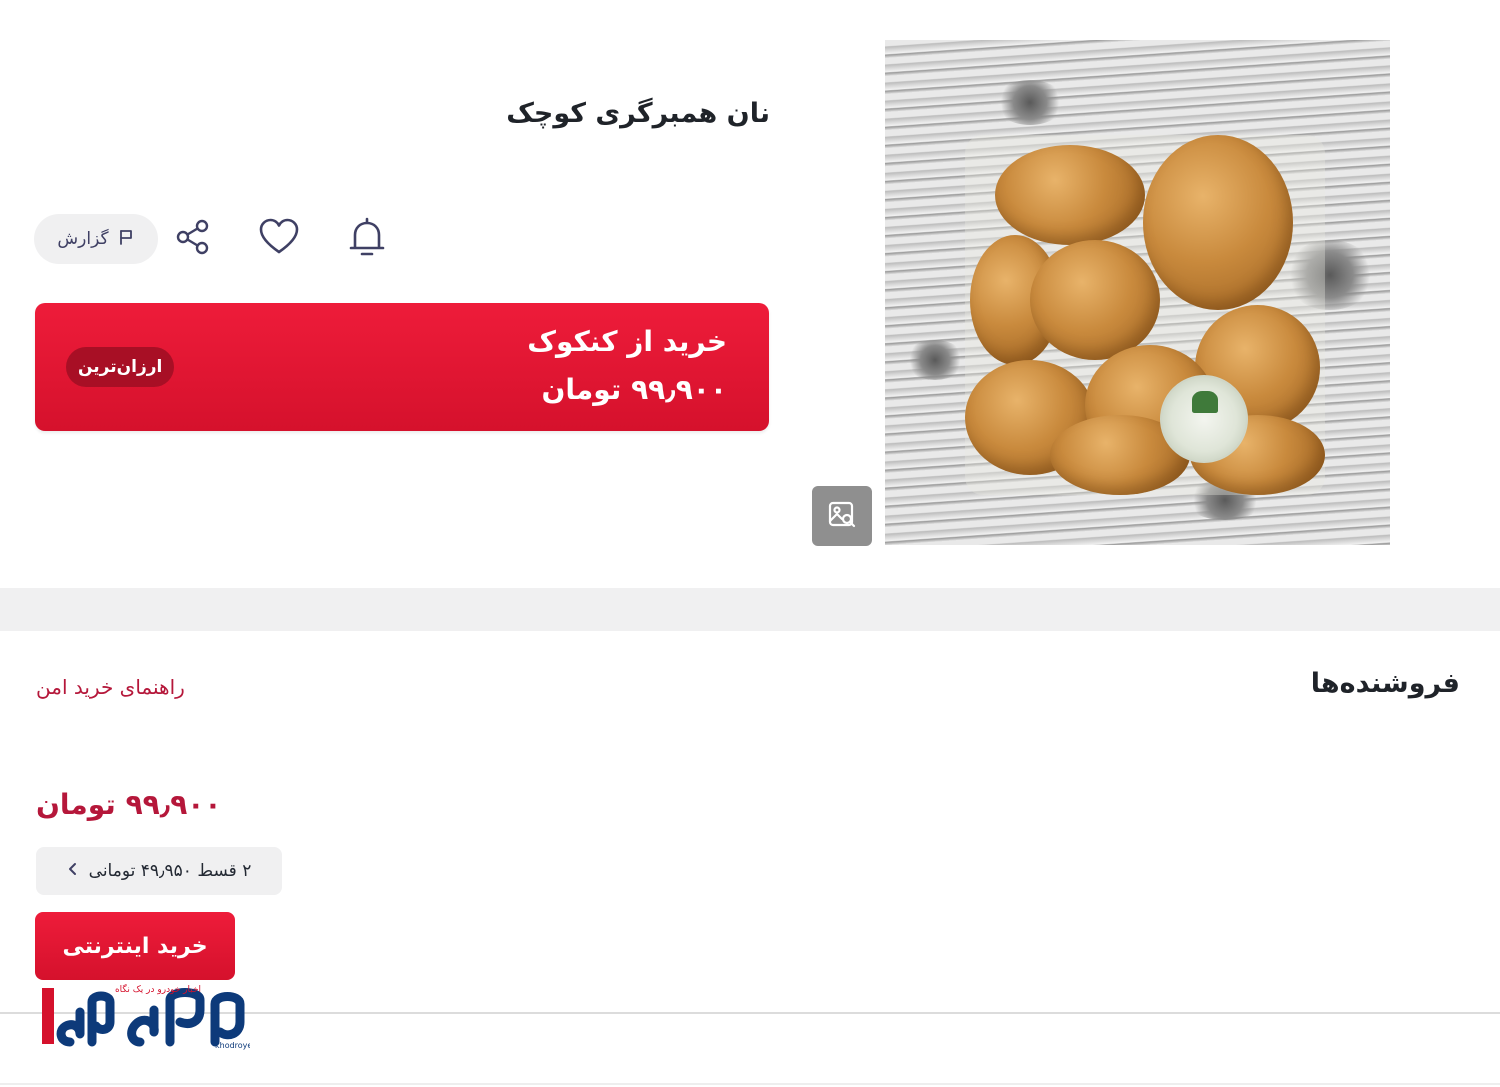  I want to click on heart-icon, so click(279, 239).